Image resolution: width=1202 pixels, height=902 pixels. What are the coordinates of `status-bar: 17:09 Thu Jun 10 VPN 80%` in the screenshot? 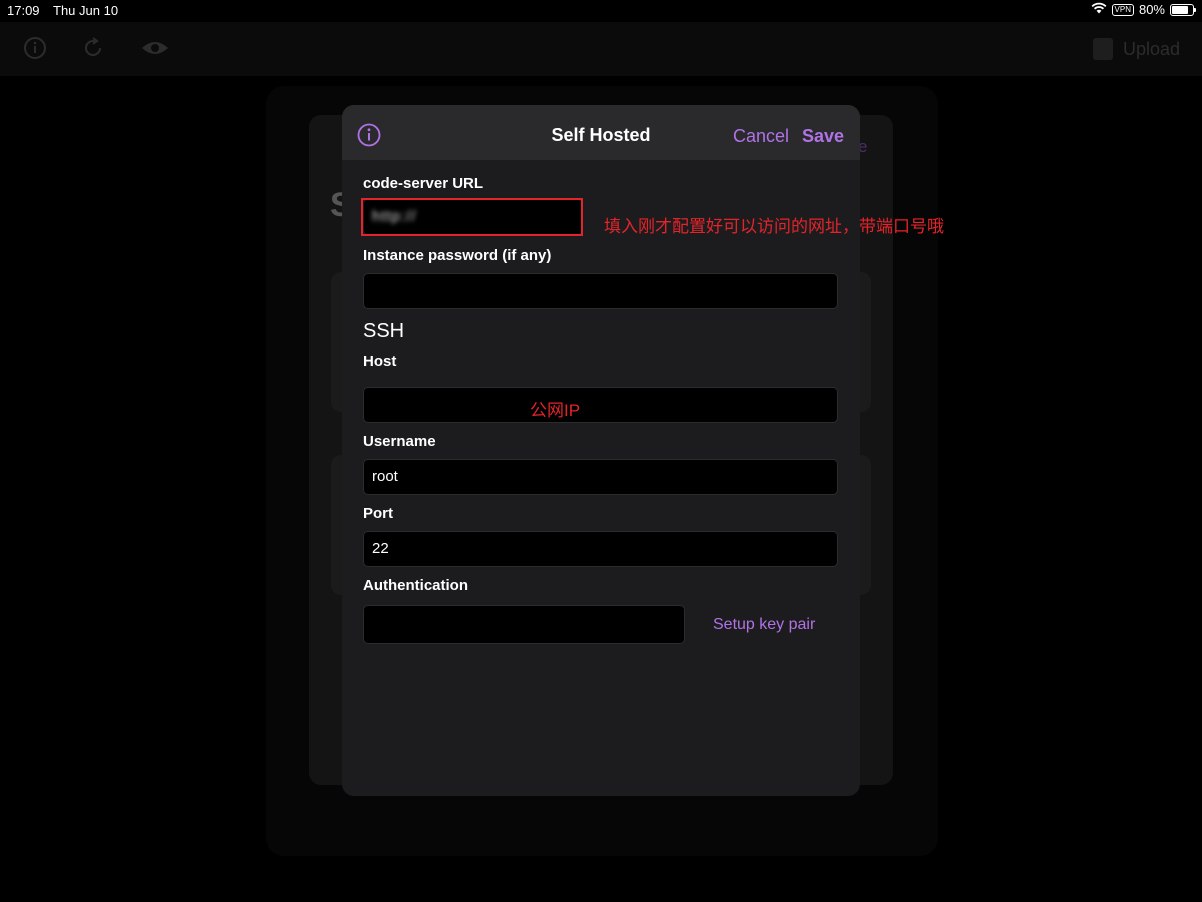 It's located at (601, 11).